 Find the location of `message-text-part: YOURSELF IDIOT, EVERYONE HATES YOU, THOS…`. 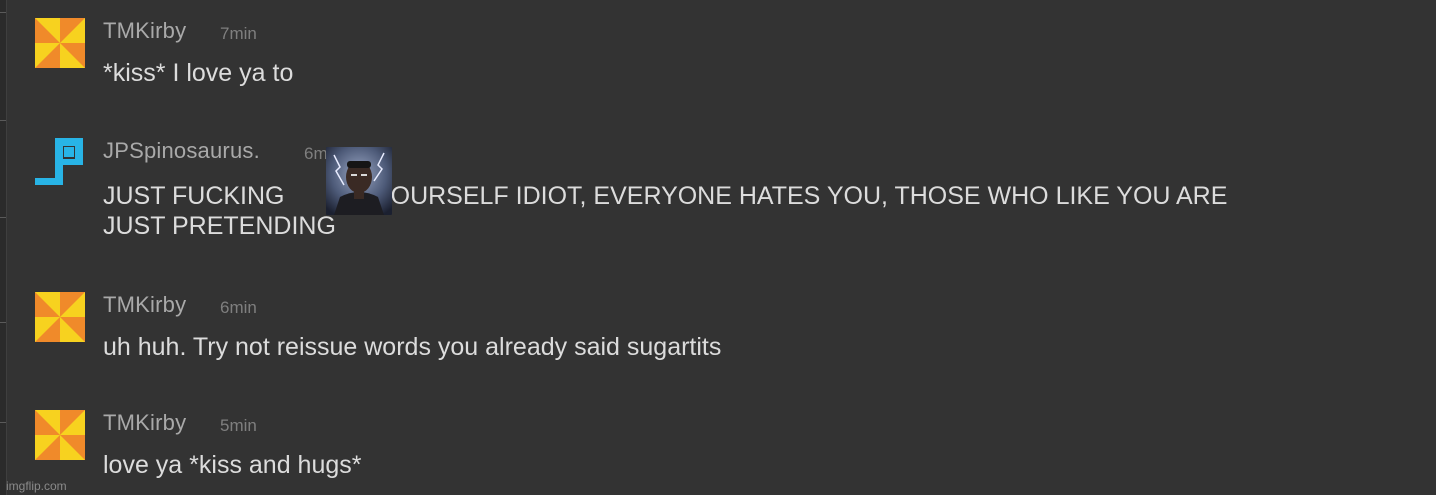

message-text-part: YOURSELF IDIOT, EVERYONE HATES YOU, THOS… is located at coordinates (800, 196).